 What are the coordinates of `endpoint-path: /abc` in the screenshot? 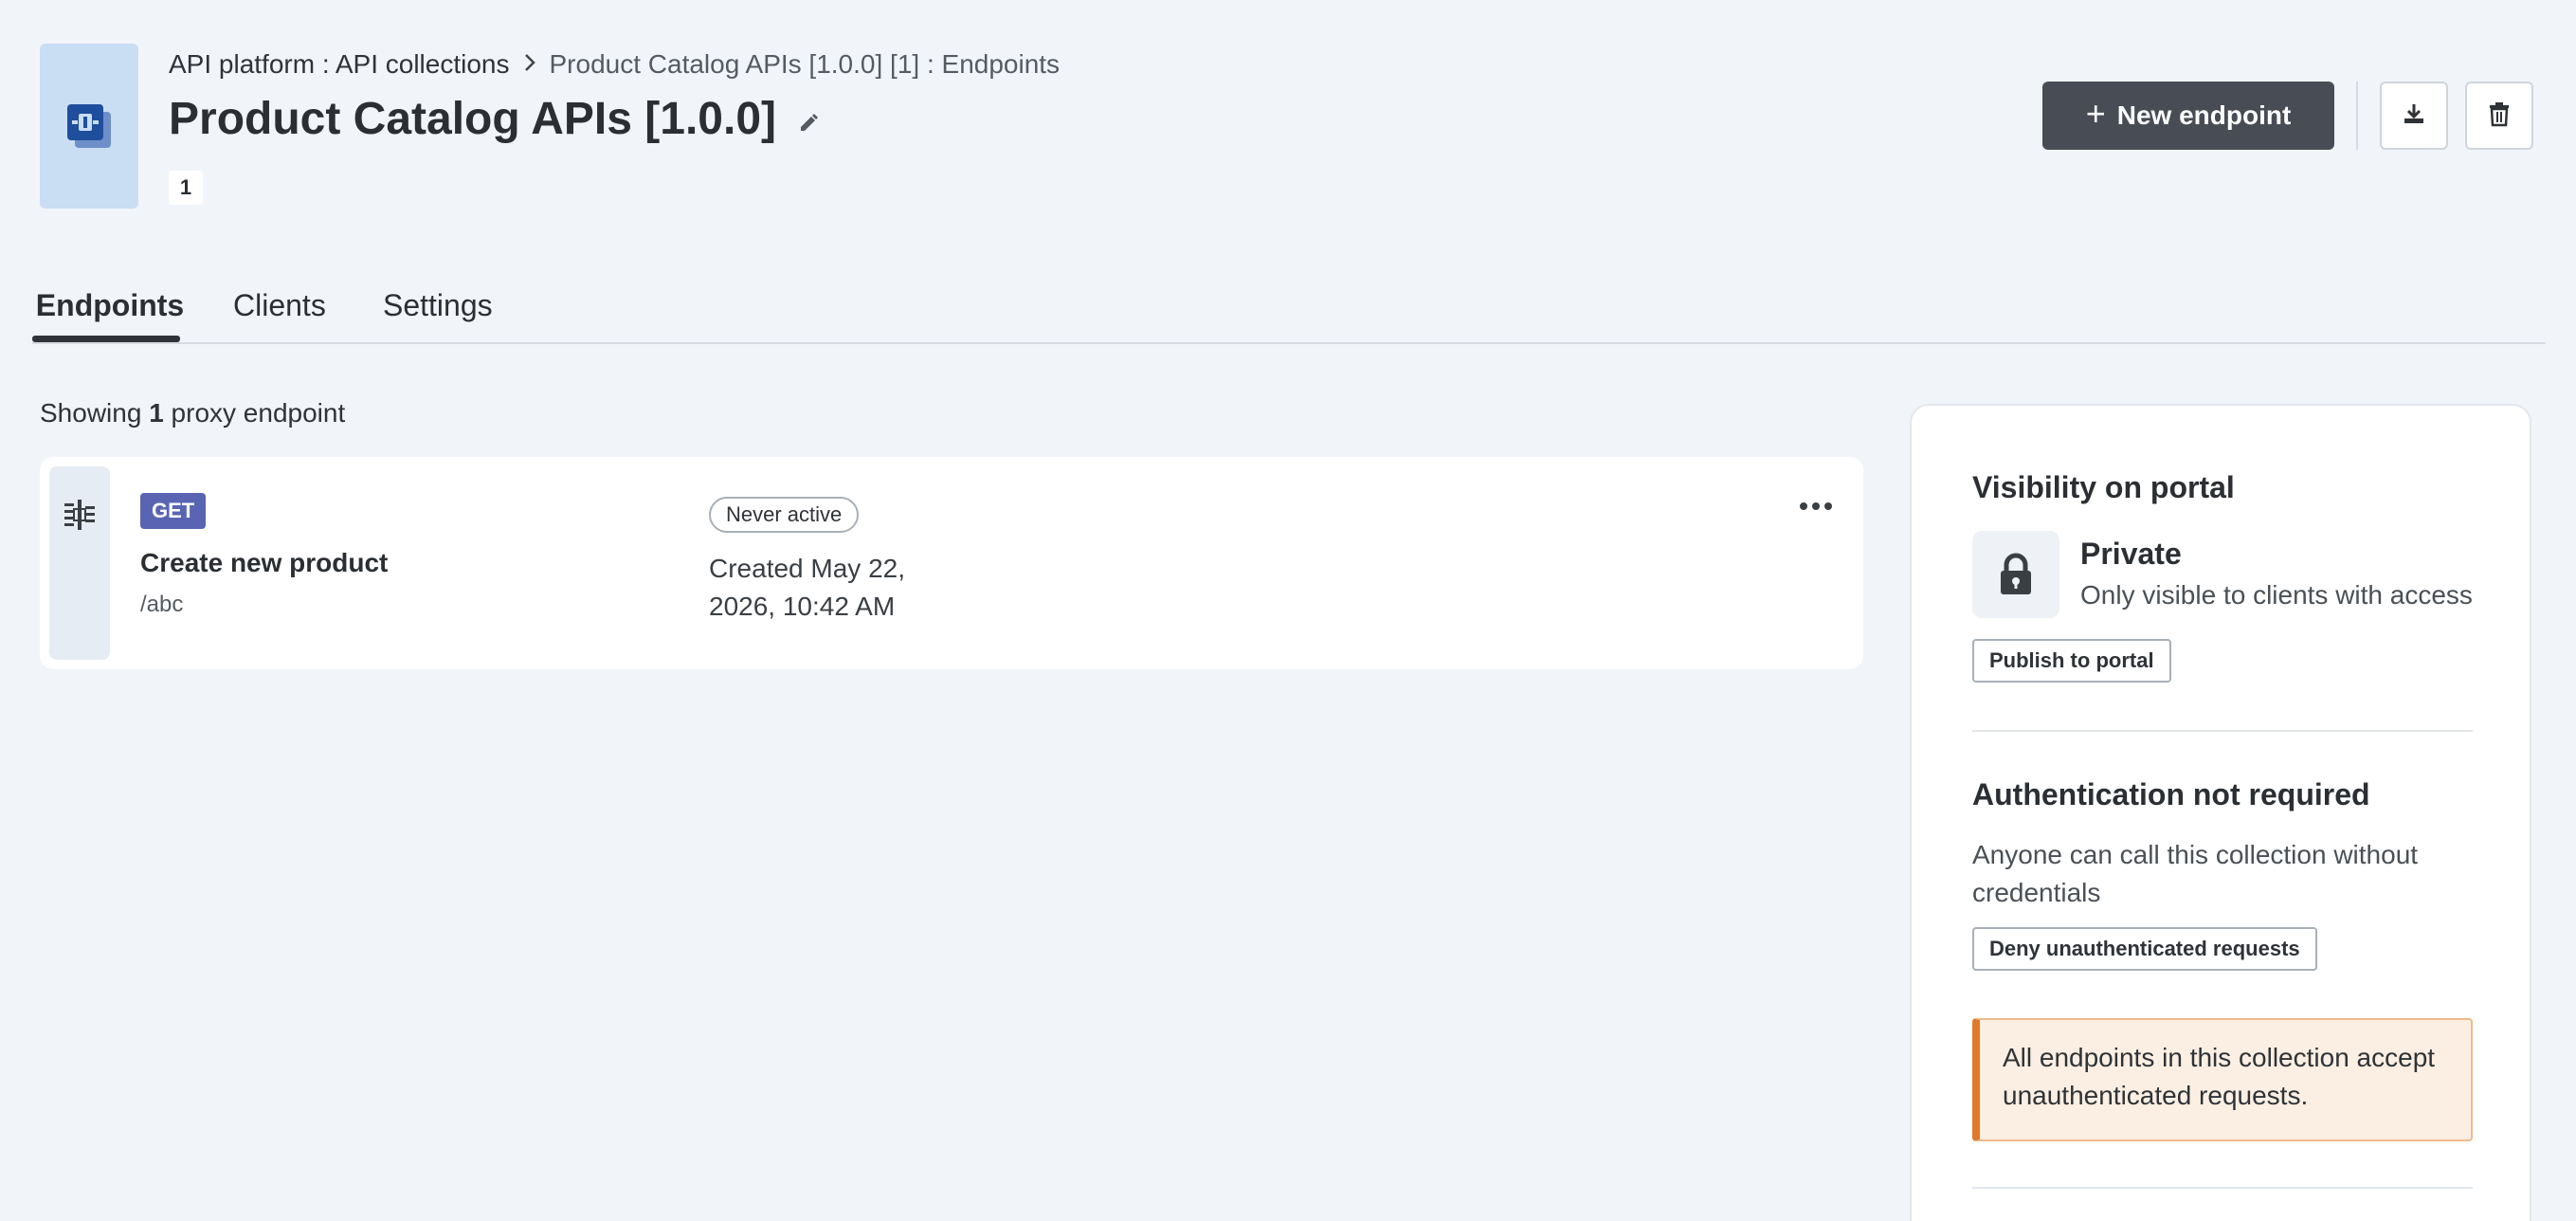 It's located at (162, 605).